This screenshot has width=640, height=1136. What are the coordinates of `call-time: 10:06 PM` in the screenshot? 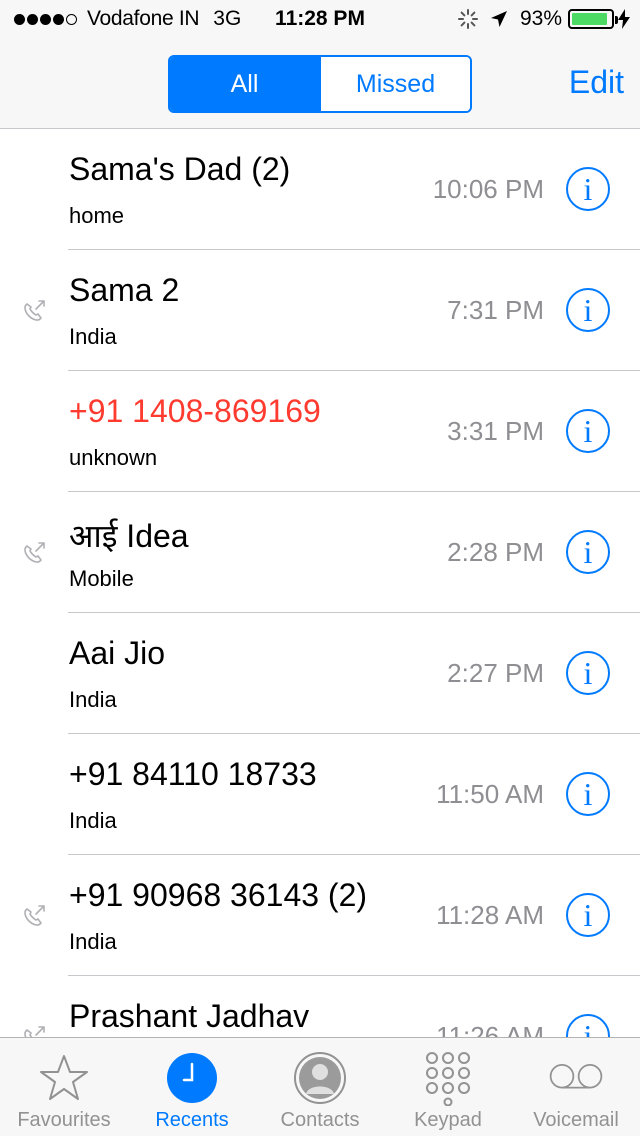 It's located at (488, 189).